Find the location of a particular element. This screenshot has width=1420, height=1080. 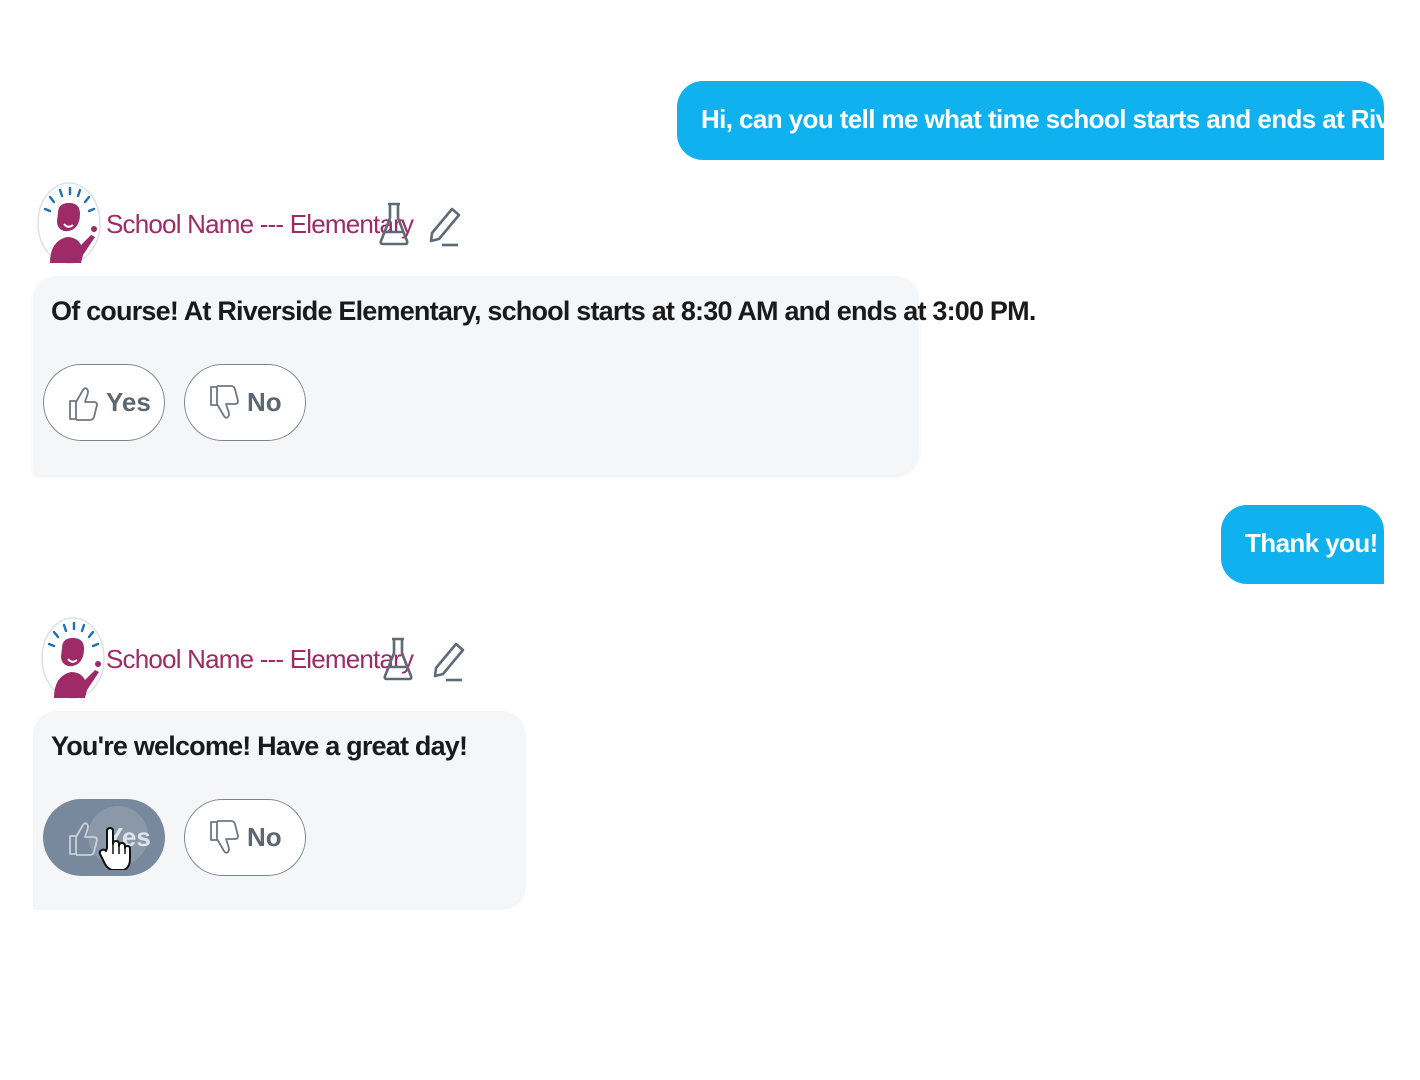

hand-cursor-icon is located at coordinates (115, 848).